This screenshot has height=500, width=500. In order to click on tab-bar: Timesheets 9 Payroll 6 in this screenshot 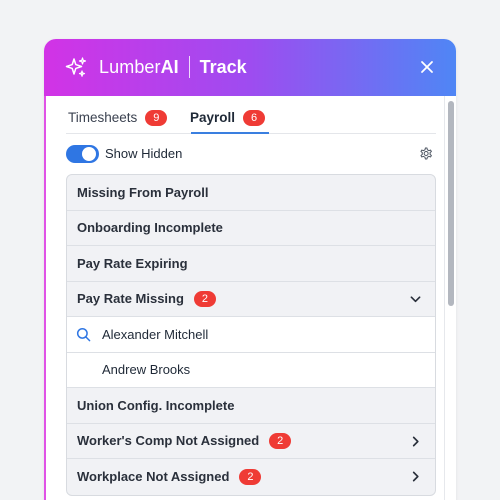, I will do `click(241, 115)`.